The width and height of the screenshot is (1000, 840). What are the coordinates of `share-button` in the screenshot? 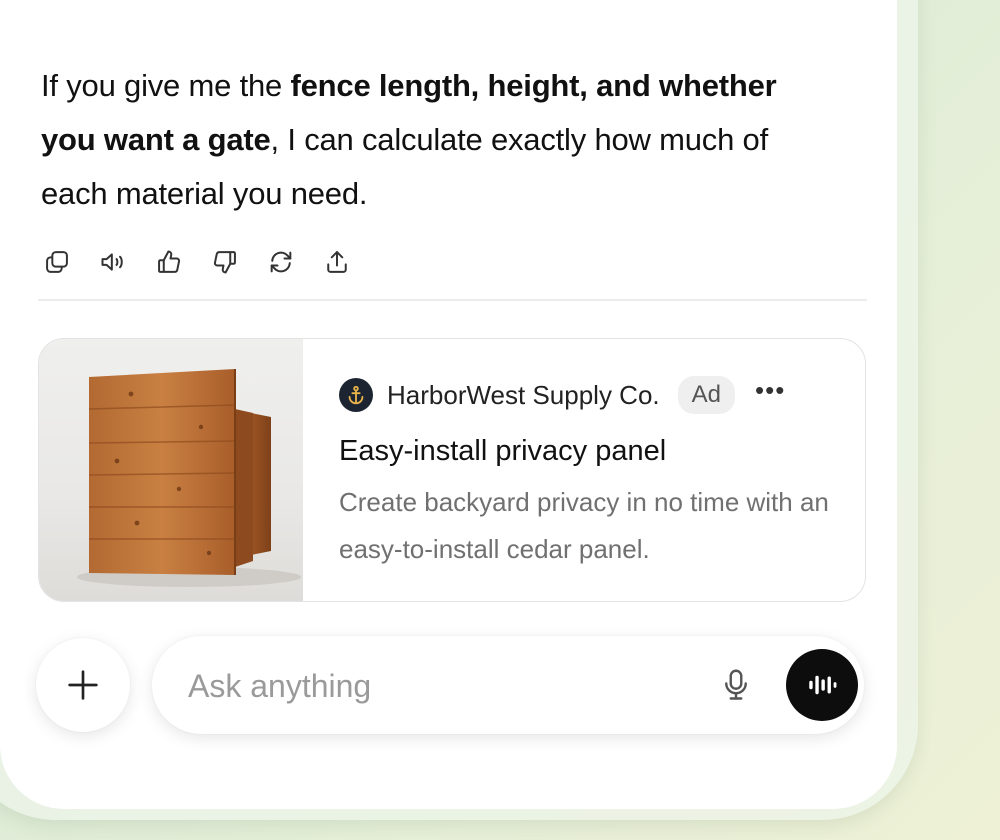 It's located at (337, 262).